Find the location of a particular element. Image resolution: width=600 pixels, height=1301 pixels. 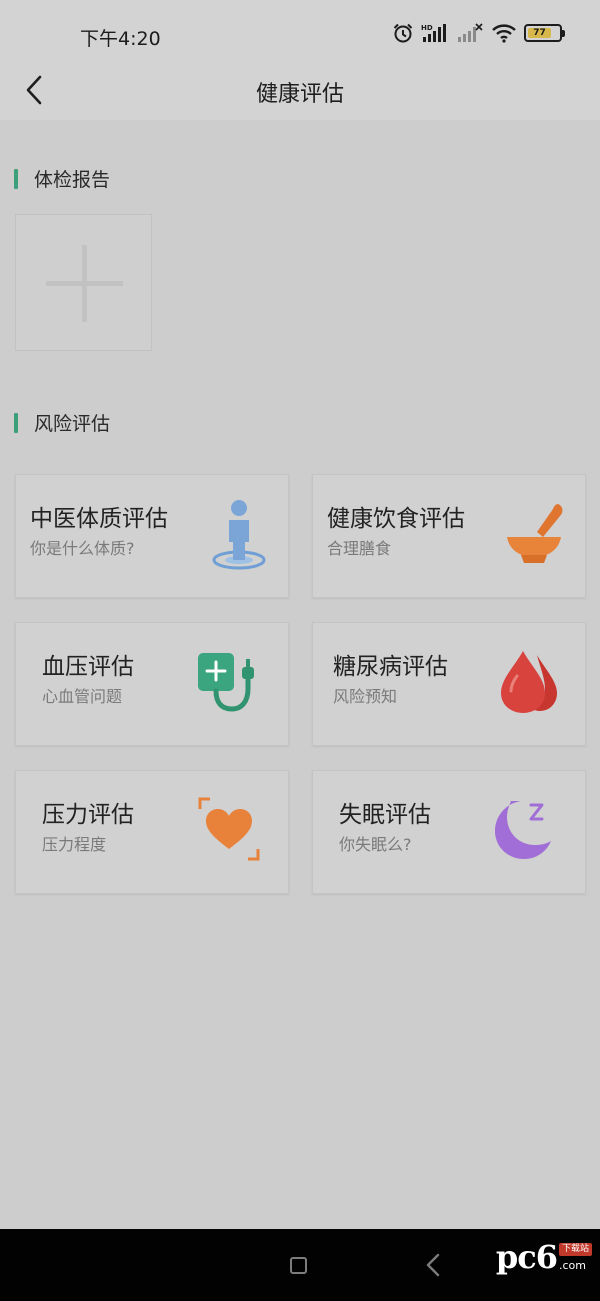

add-report-button is located at coordinates (83, 282).